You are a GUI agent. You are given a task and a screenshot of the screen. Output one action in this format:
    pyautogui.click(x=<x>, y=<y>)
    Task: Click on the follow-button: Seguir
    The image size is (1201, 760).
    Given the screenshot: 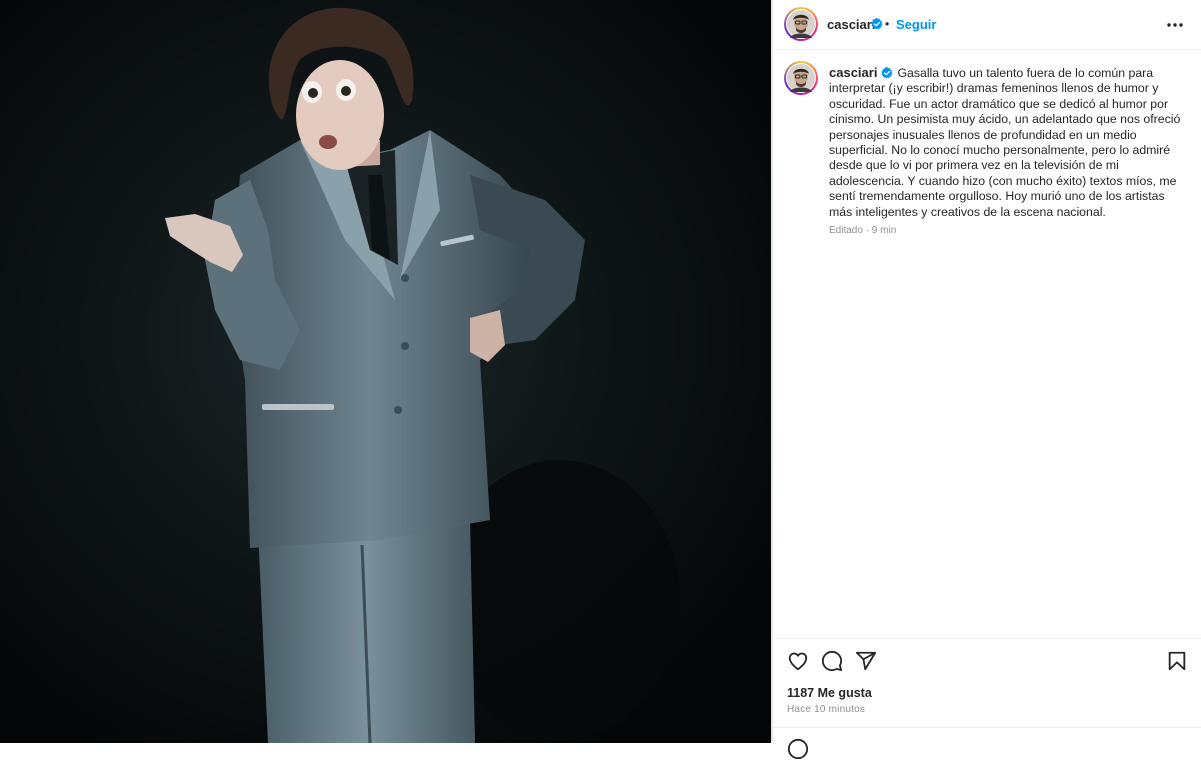 What is the action you would take?
    pyautogui.click(x=916, y=24)
    